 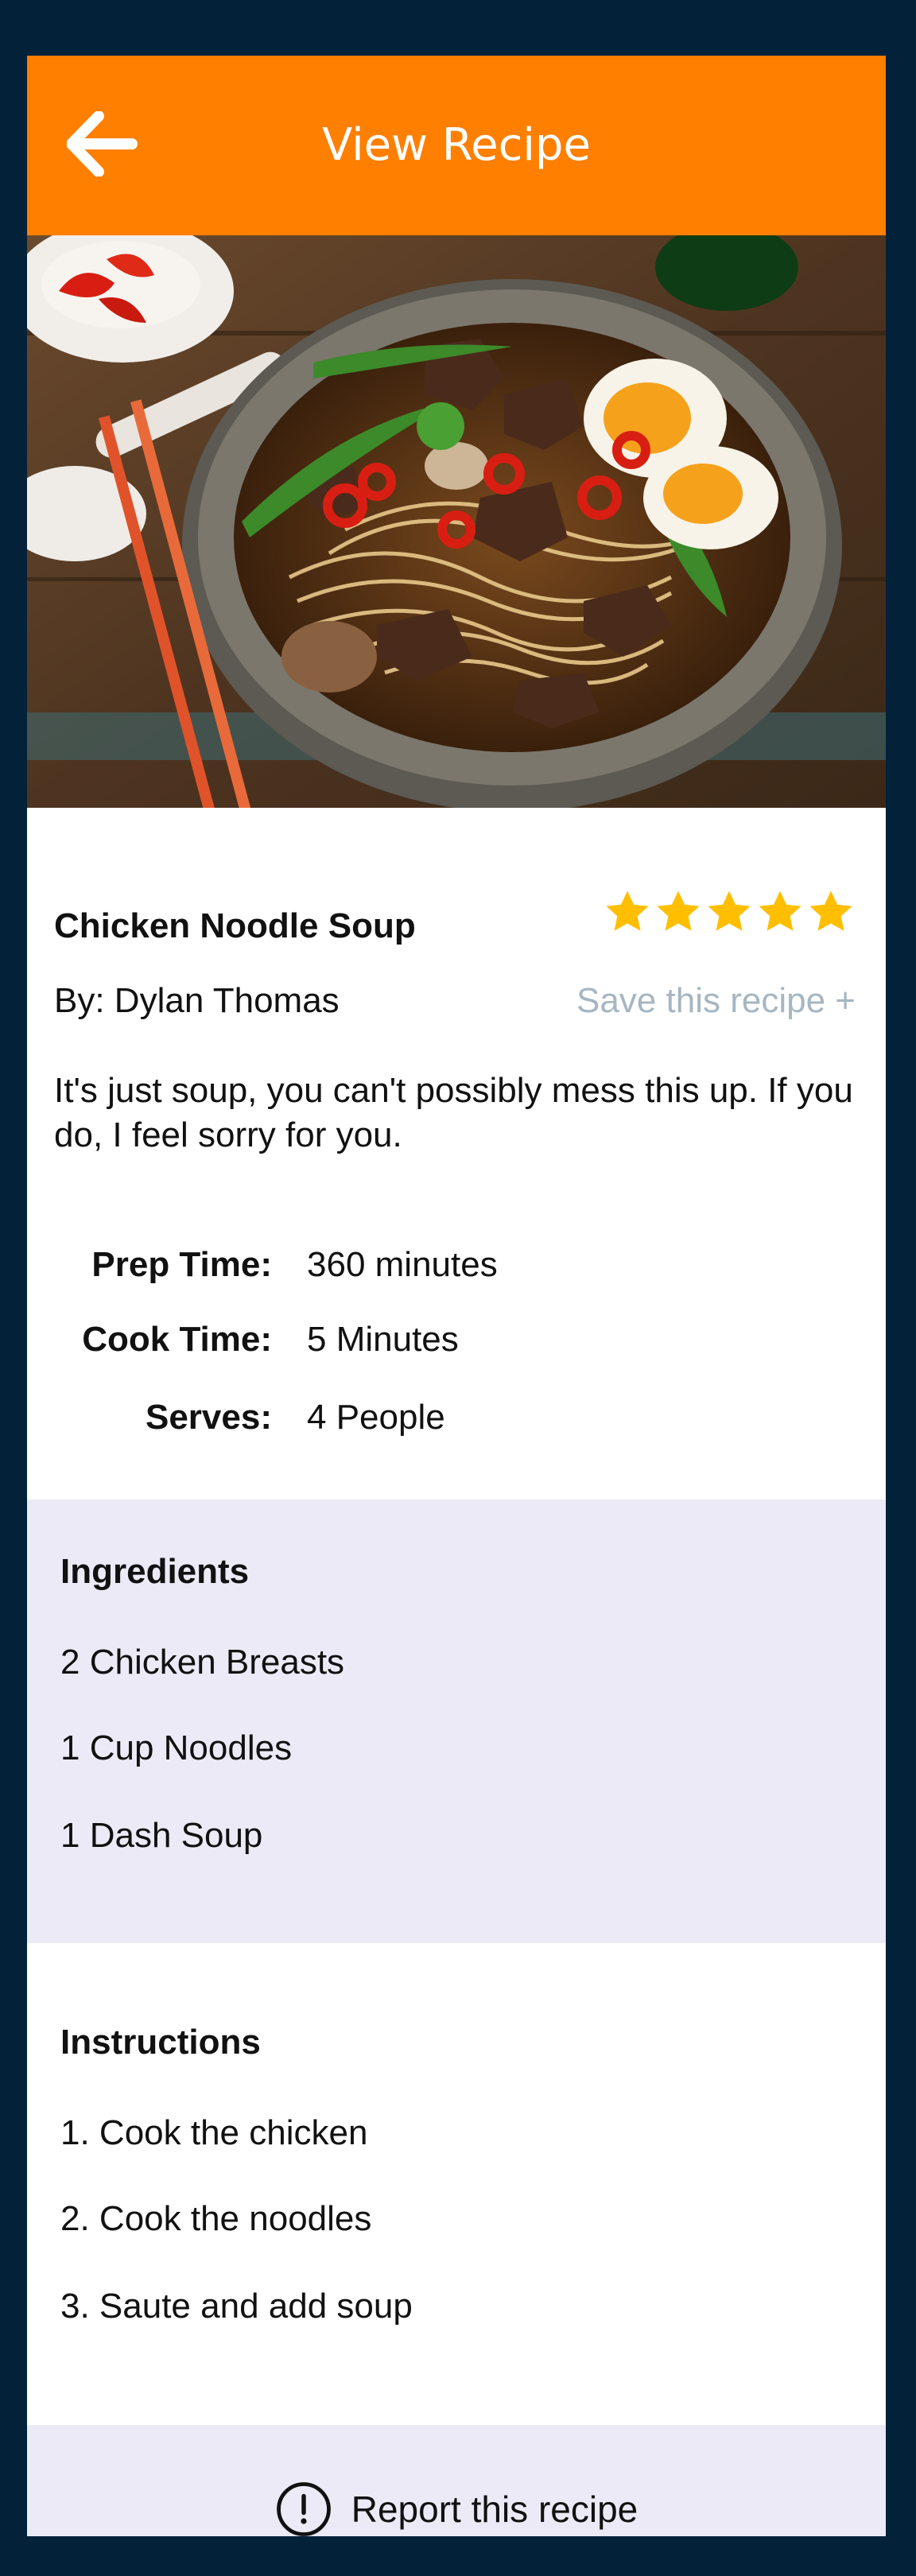 What do you see at coordinates (237, 2307) in the screenshot?
I see `instruction-step: 3. Saute and add soup` at bounding box center [237, 2307].